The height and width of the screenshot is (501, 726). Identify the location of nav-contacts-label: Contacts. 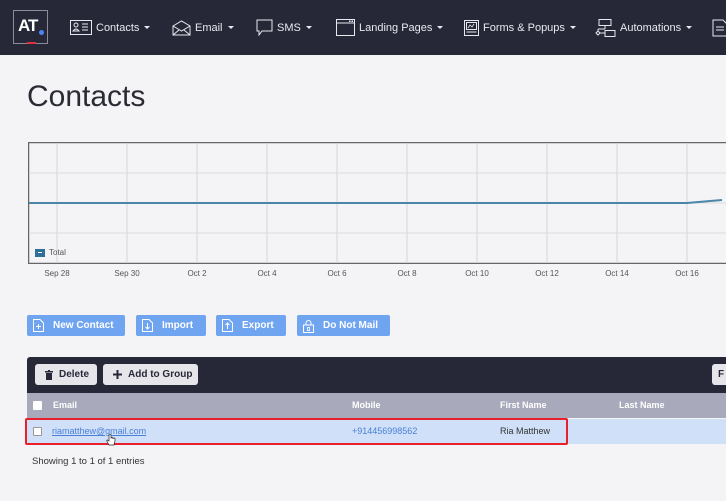
(118, 27).